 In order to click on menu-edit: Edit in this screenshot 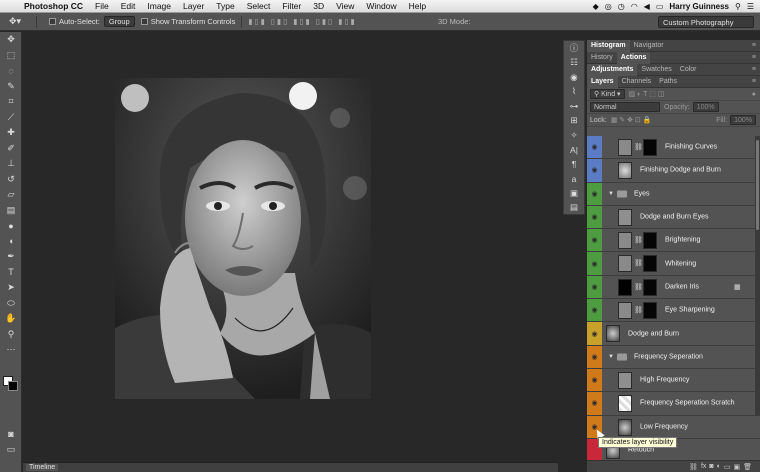, I will do `click(128, 6)`.